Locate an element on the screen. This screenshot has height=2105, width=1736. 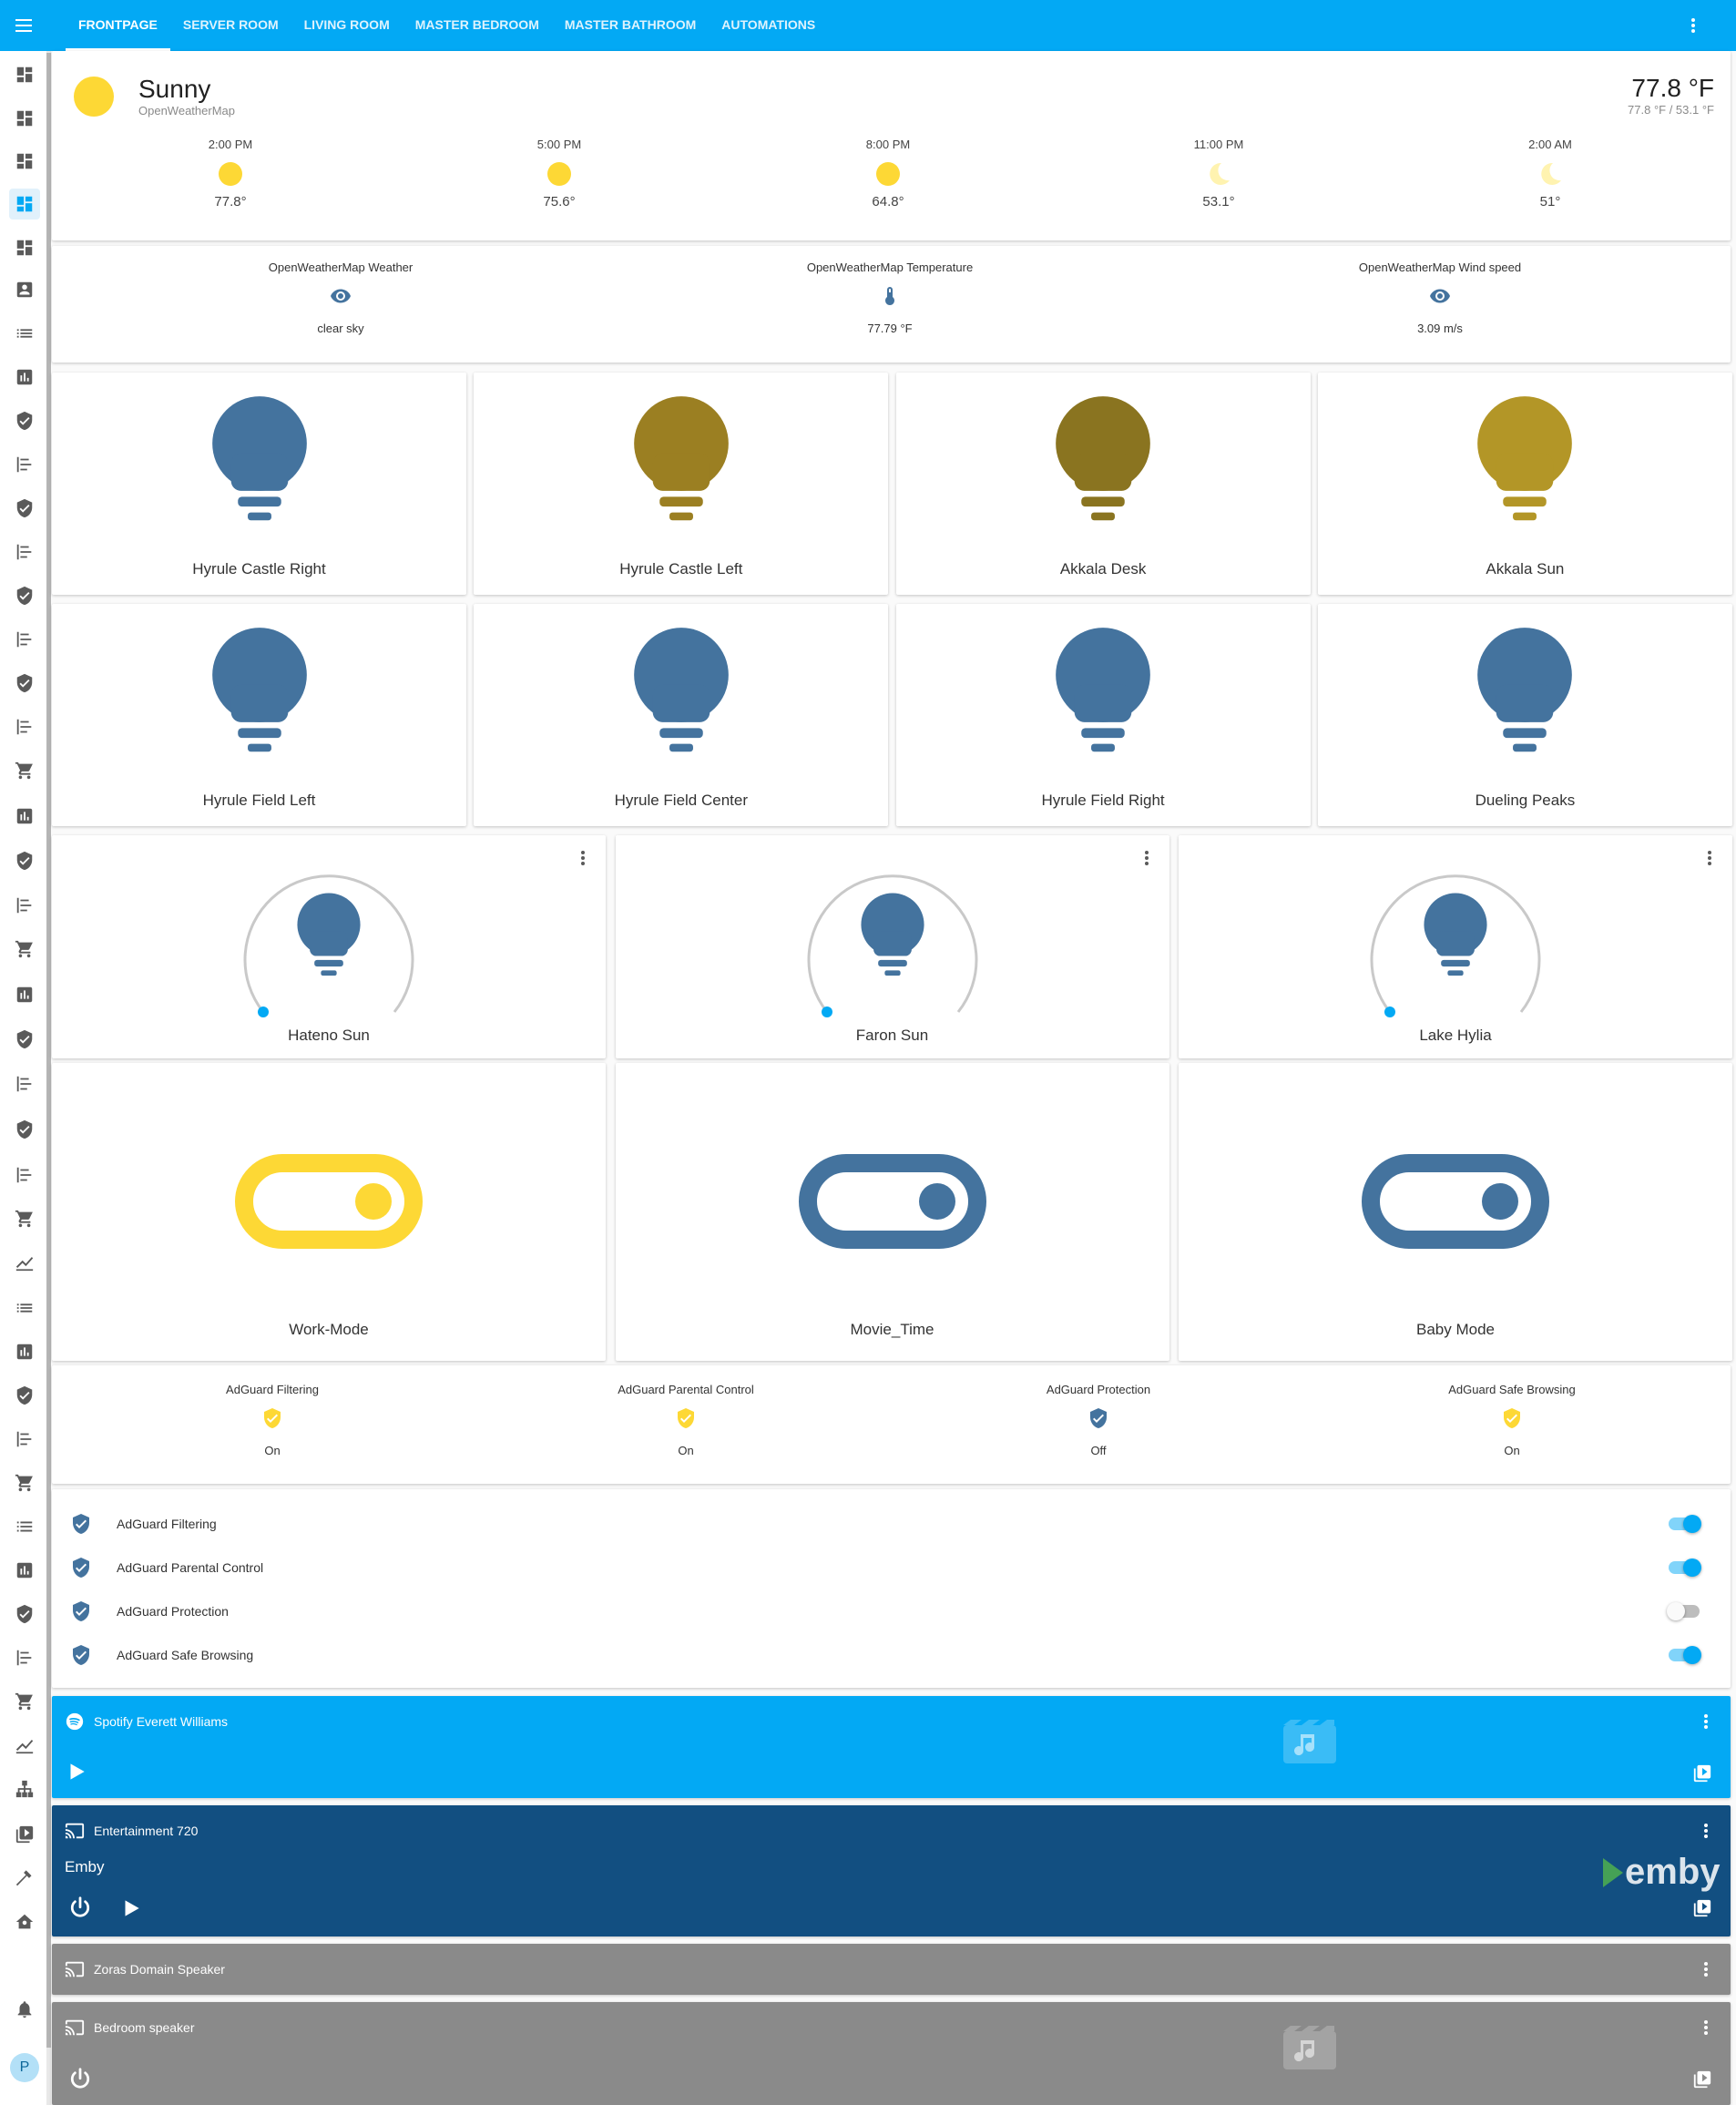
forecast-time: 5:00 PM is located at coordinates (559, 144).